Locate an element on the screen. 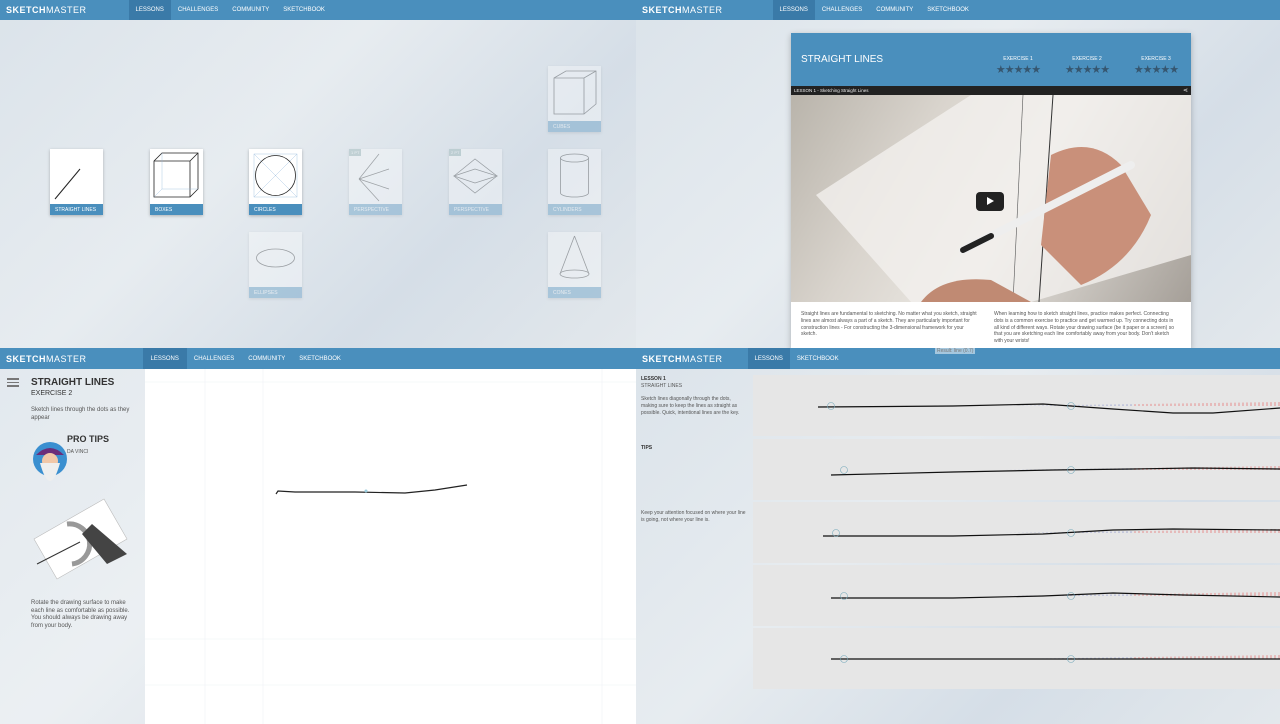  lesson-title: STRAIGHT LINES is located at coordinates (842, 59).